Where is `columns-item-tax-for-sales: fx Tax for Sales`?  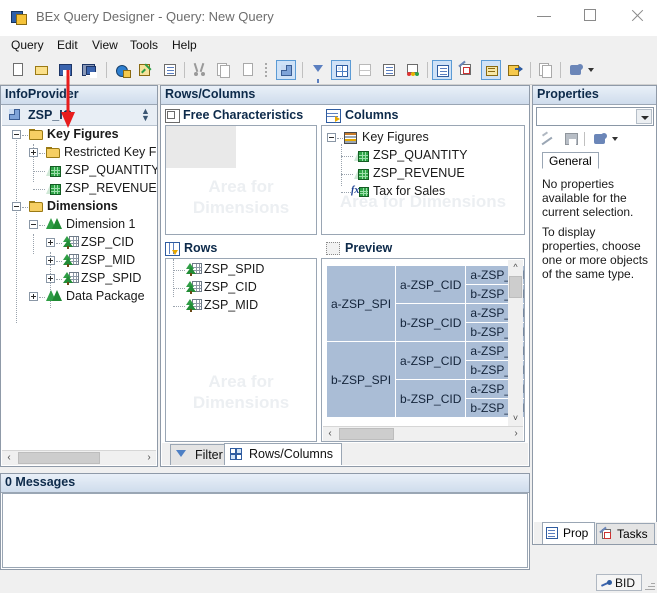 columns-item-tax-for-sales: fx Tax for Sales is located at coordinates (423, 192).